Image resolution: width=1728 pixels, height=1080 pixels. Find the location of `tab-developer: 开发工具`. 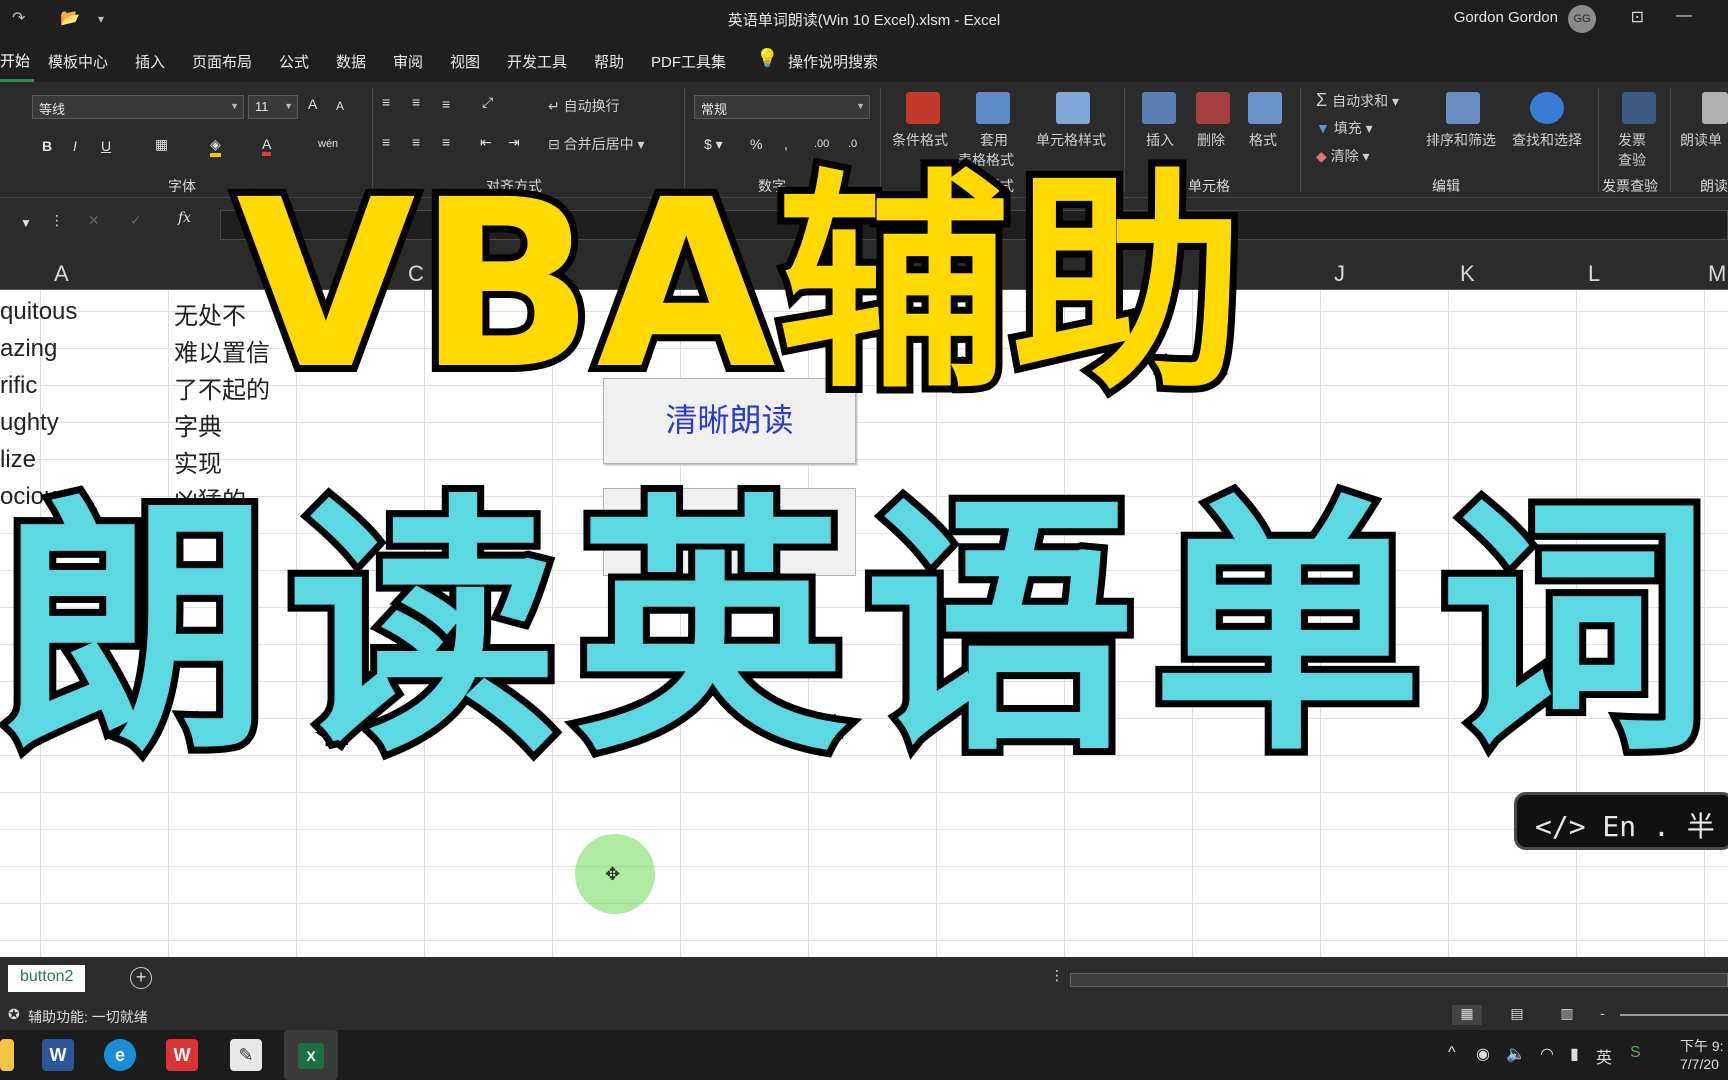

tab-developer: 开发工具 is located at coordinates (537, 61).